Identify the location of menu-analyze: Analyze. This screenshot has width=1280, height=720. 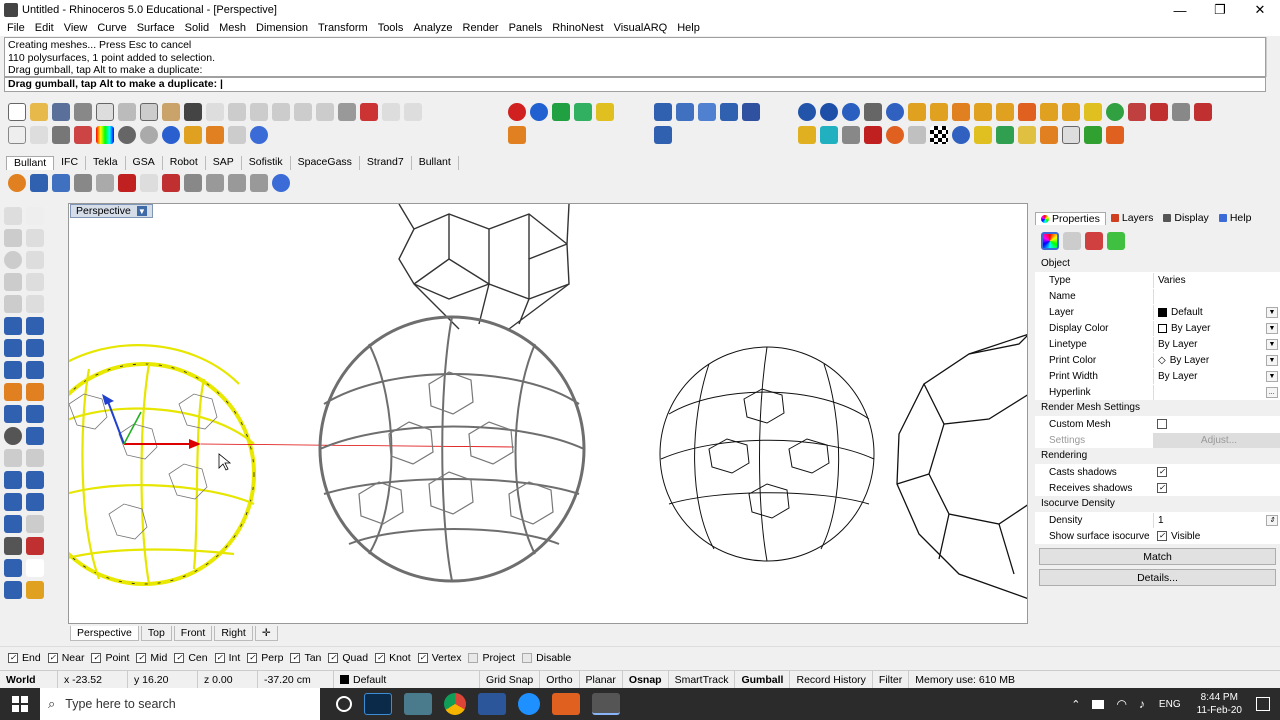
(432, 28).